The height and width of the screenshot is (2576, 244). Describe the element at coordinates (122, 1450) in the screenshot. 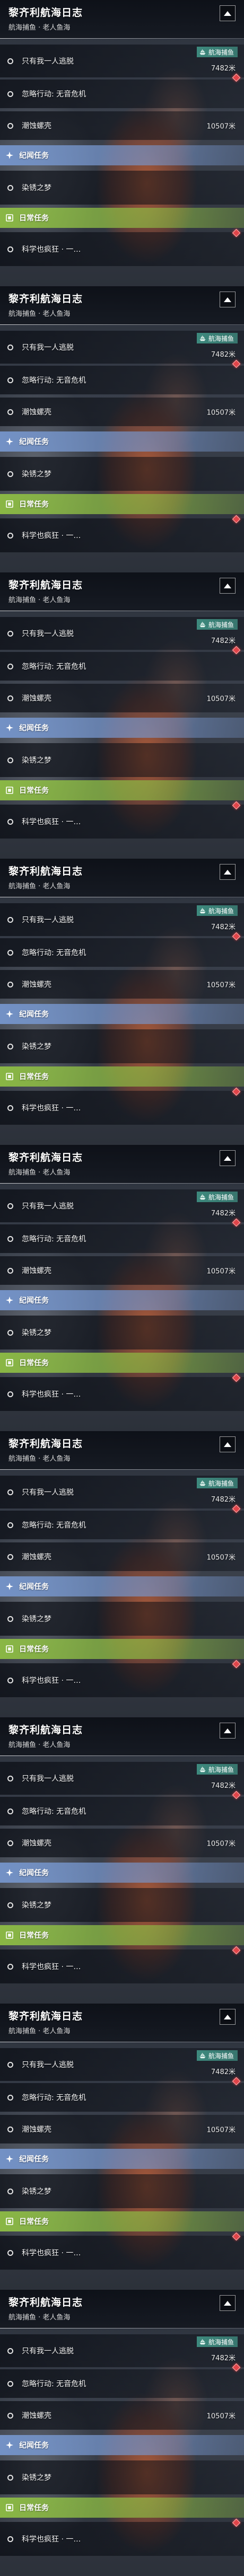

I see `panel-header: 黎齐利航海日志 航海捕鱼 · 老人鱼海` at that location.